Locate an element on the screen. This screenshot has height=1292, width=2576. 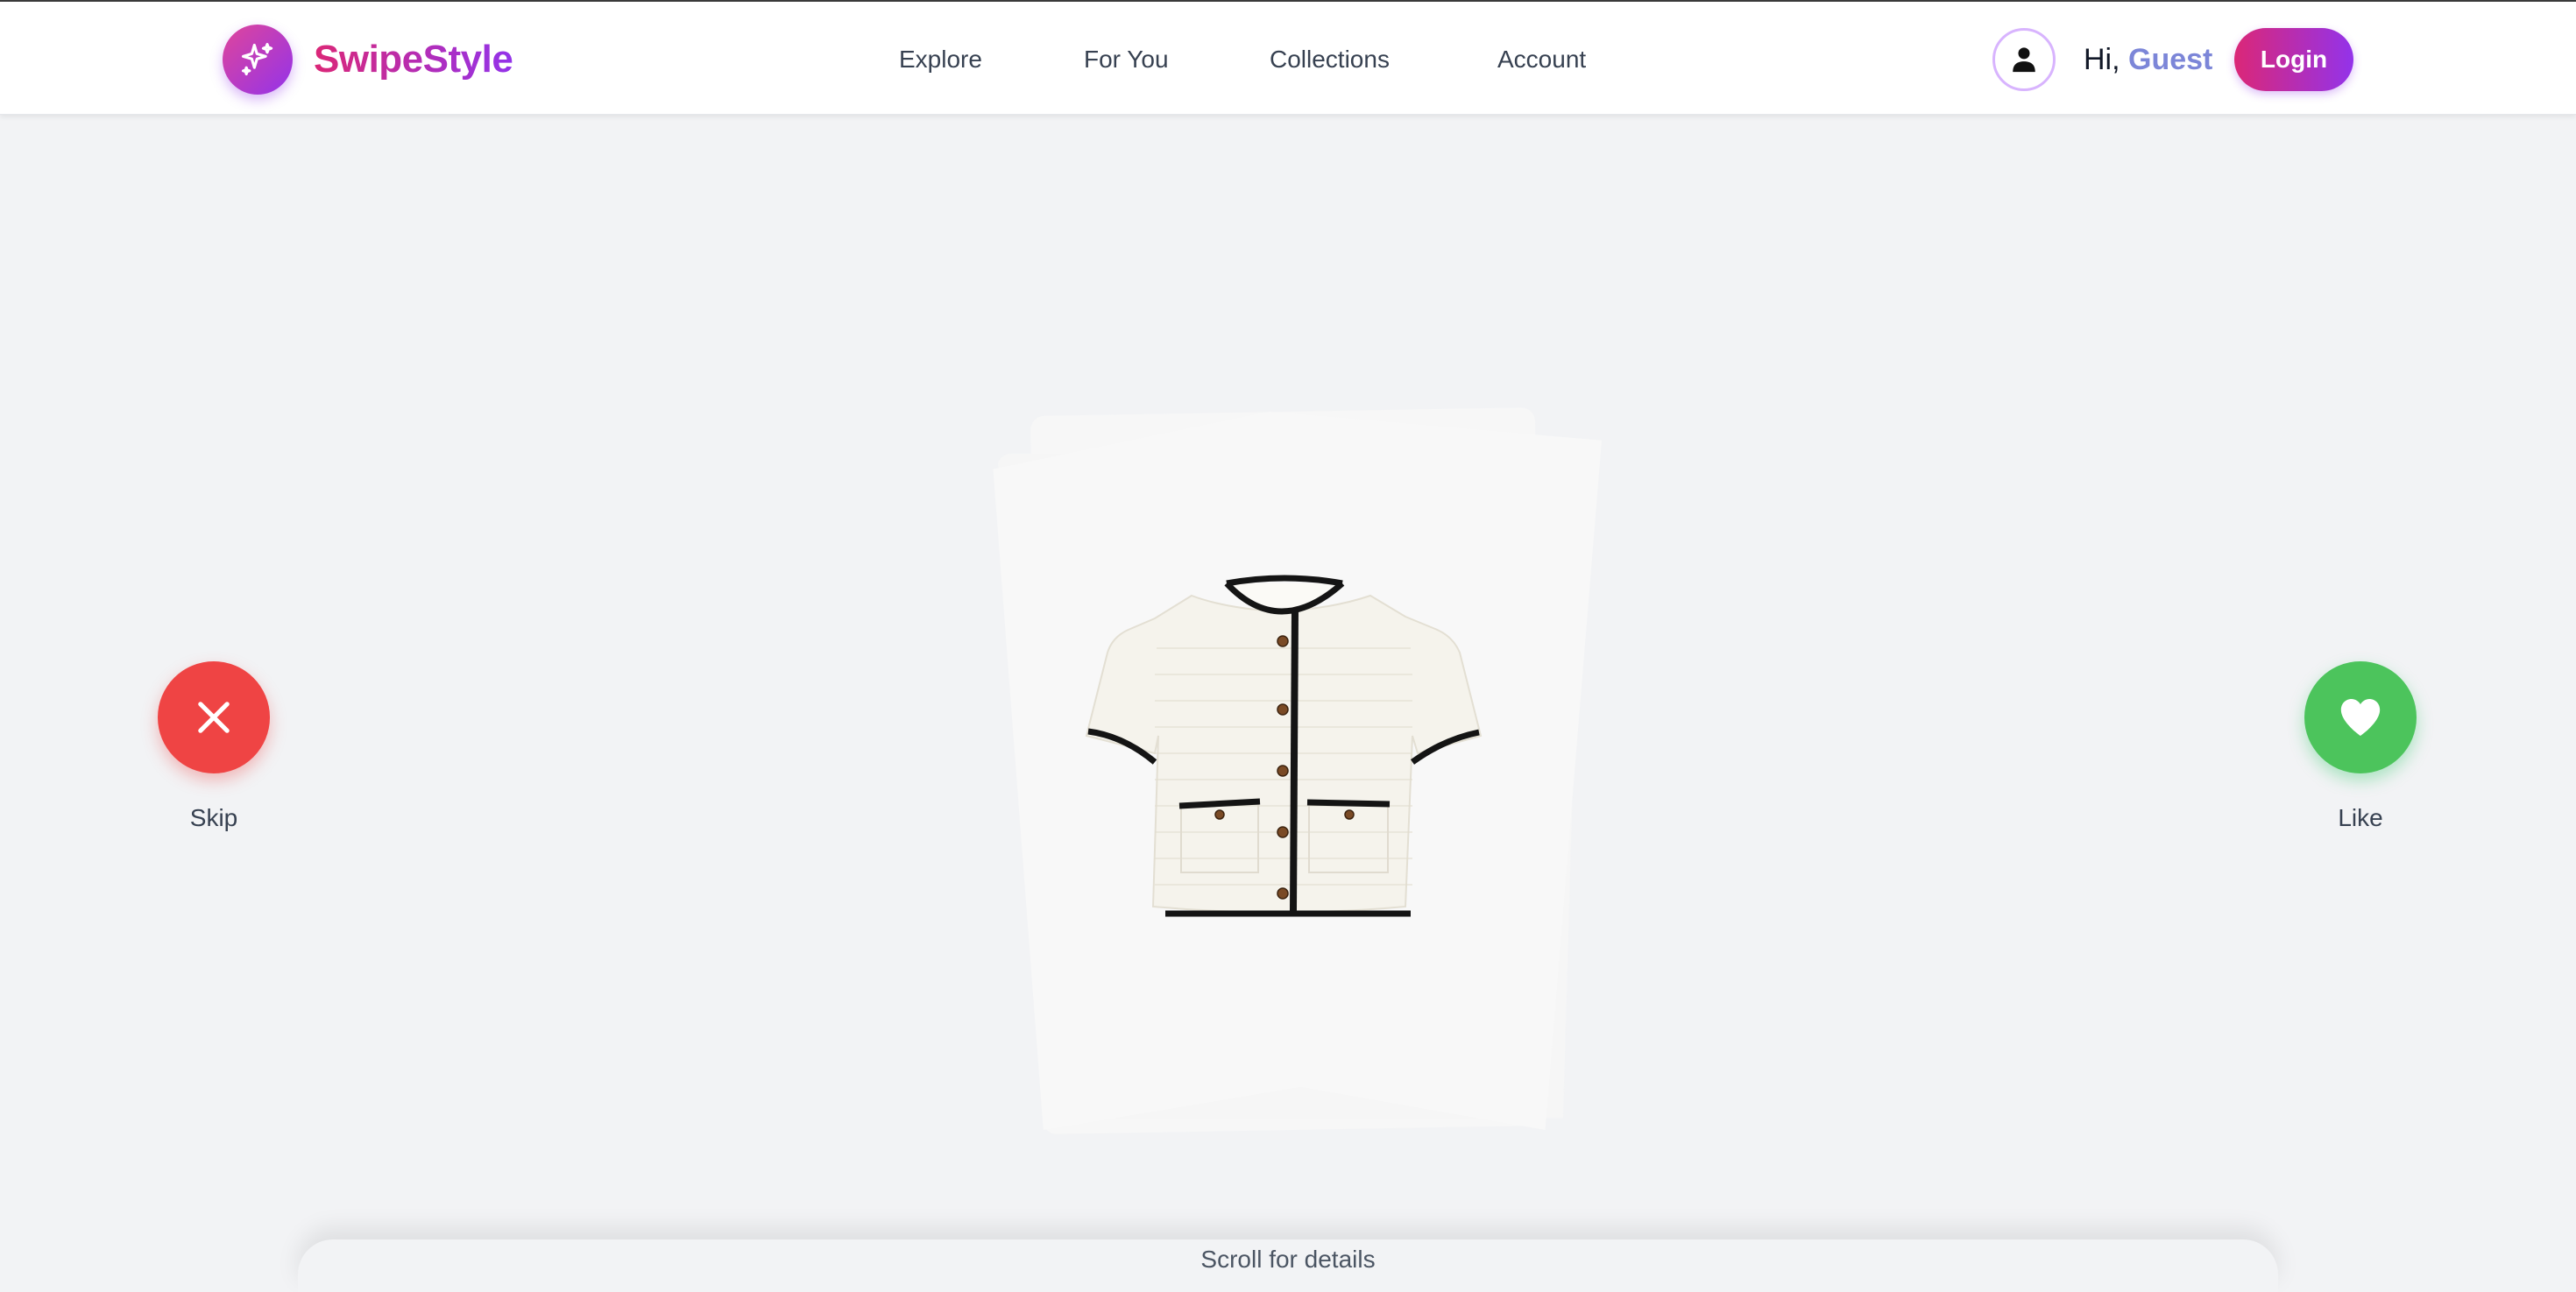
nav-item-collections: Collections is located at coordinates (1330, 59).